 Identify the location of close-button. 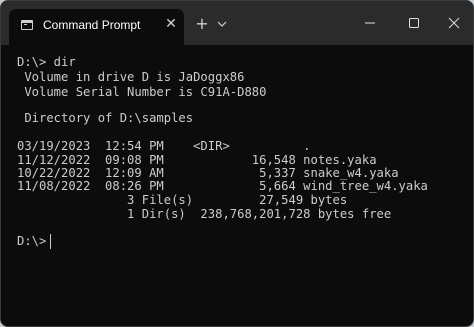
(452, 23).